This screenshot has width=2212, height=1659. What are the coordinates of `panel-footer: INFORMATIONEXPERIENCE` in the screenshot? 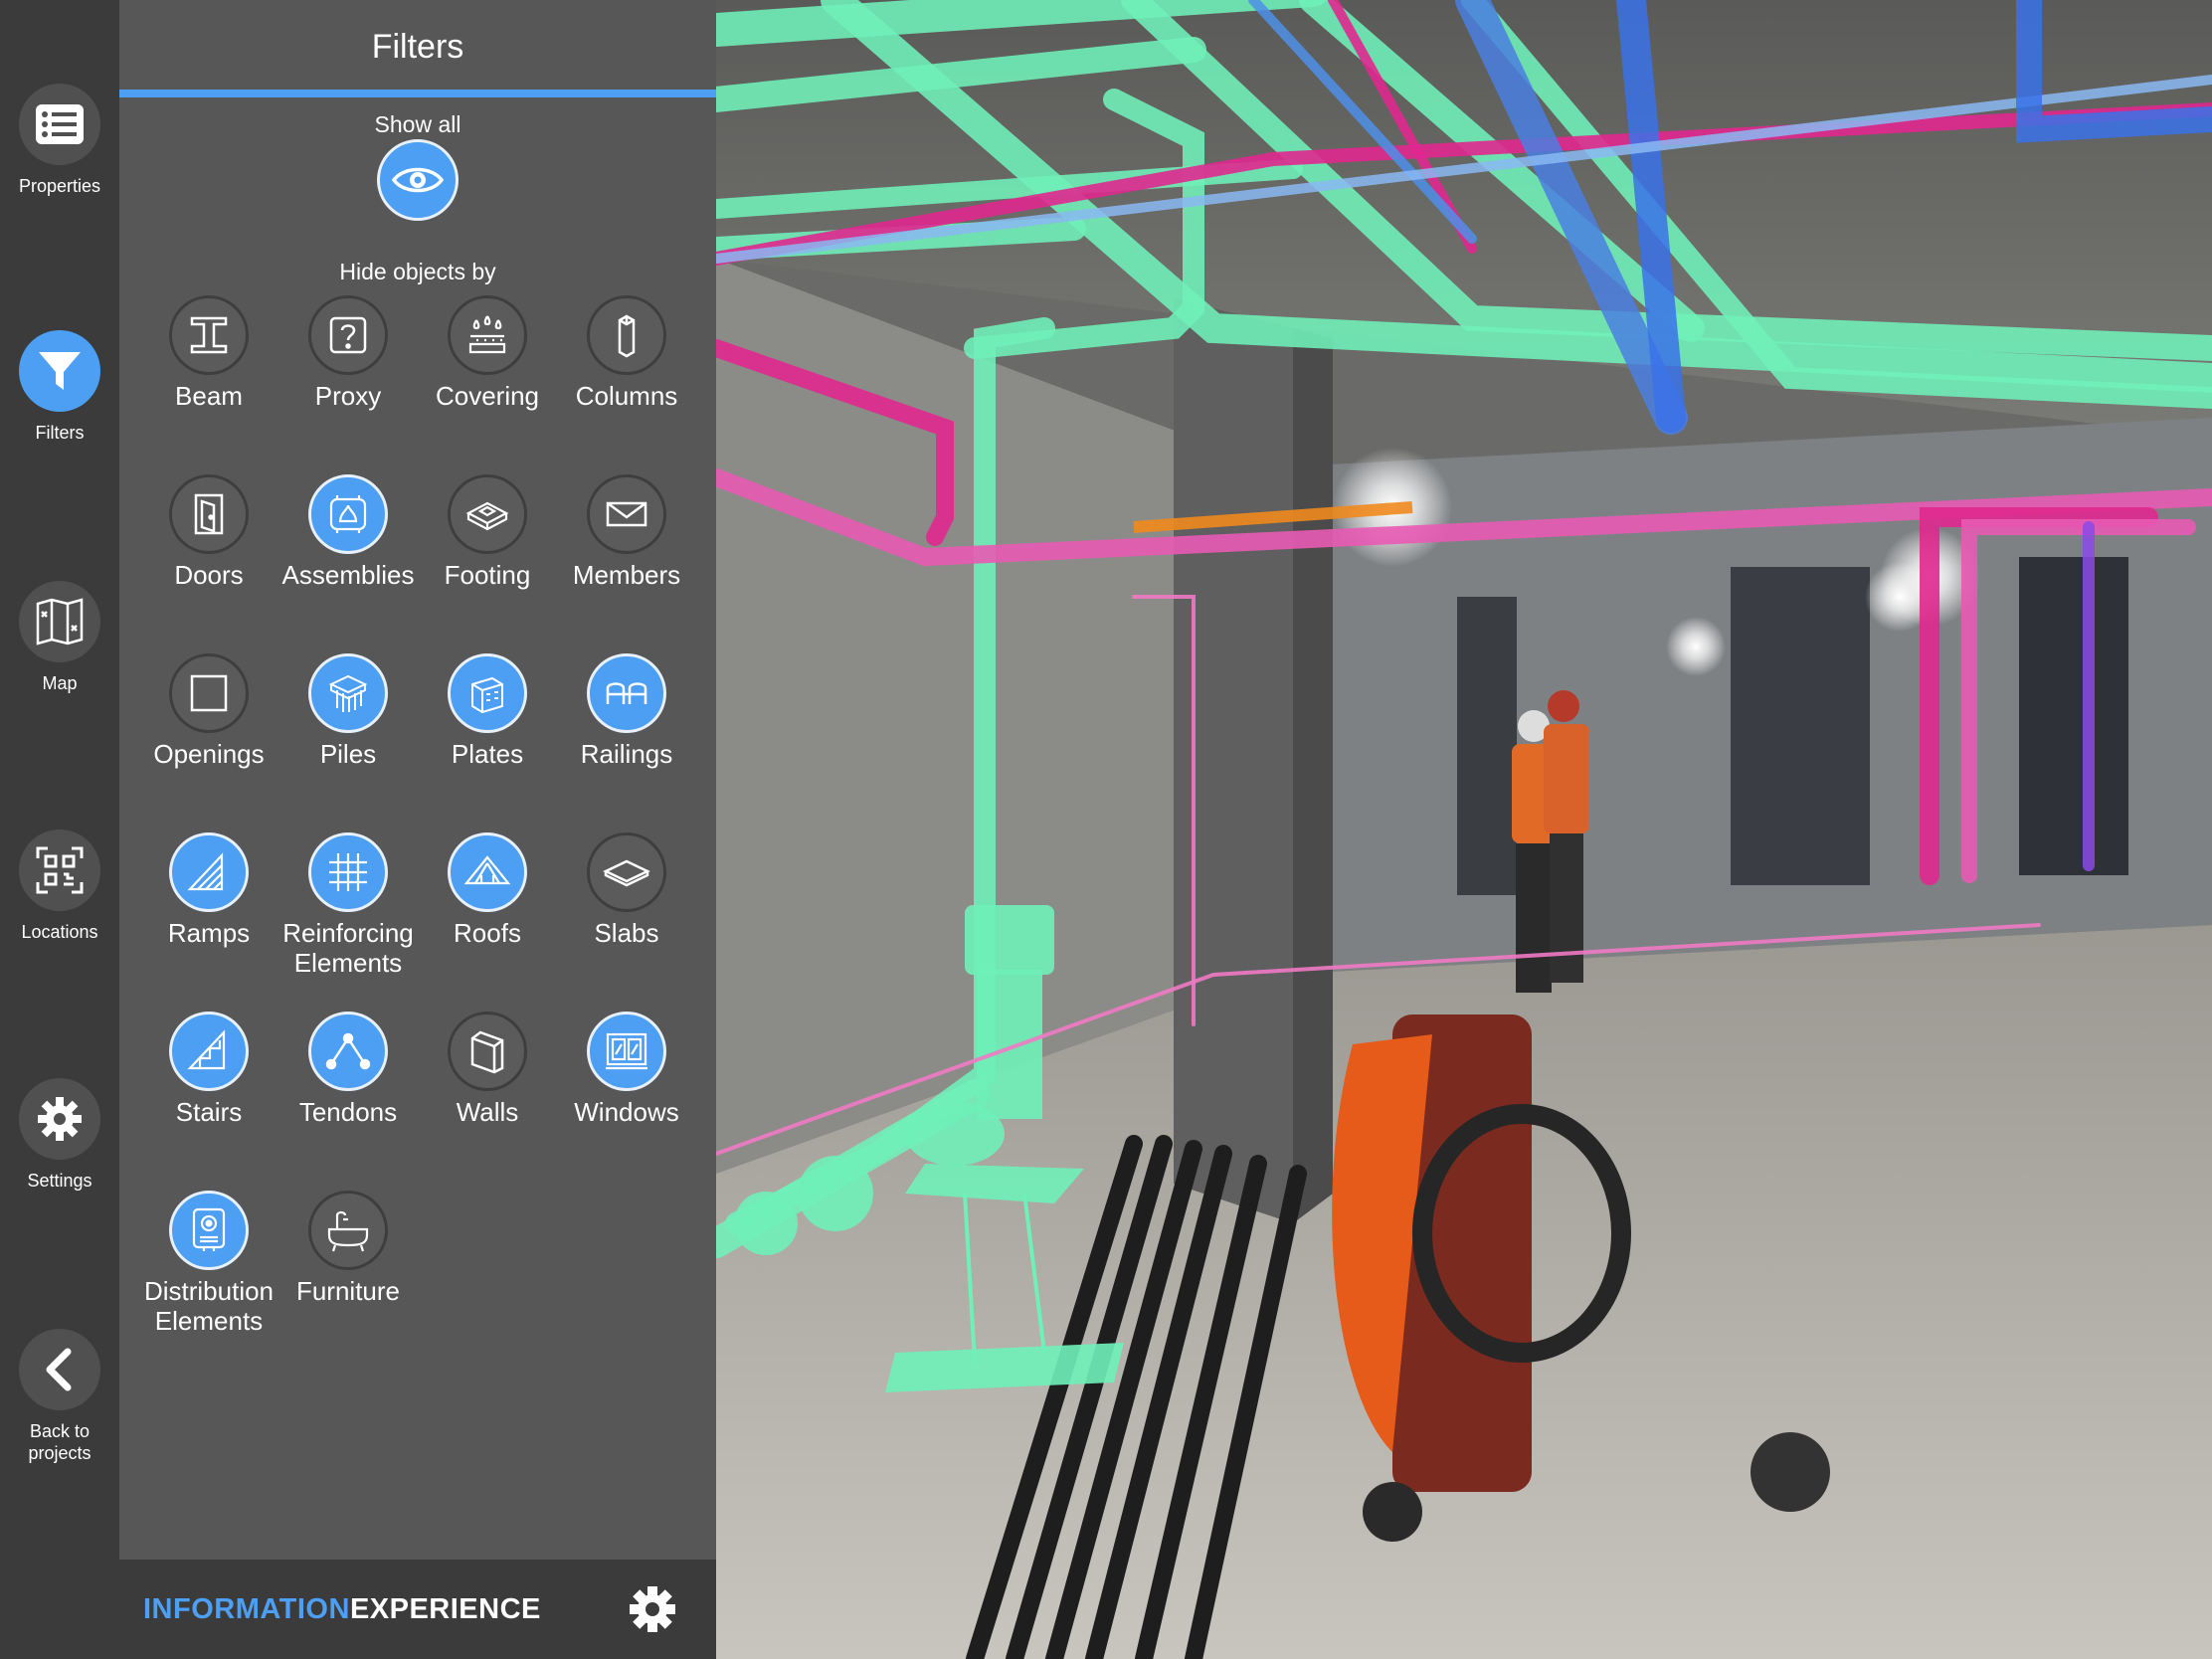 It's located at (417, 1609).